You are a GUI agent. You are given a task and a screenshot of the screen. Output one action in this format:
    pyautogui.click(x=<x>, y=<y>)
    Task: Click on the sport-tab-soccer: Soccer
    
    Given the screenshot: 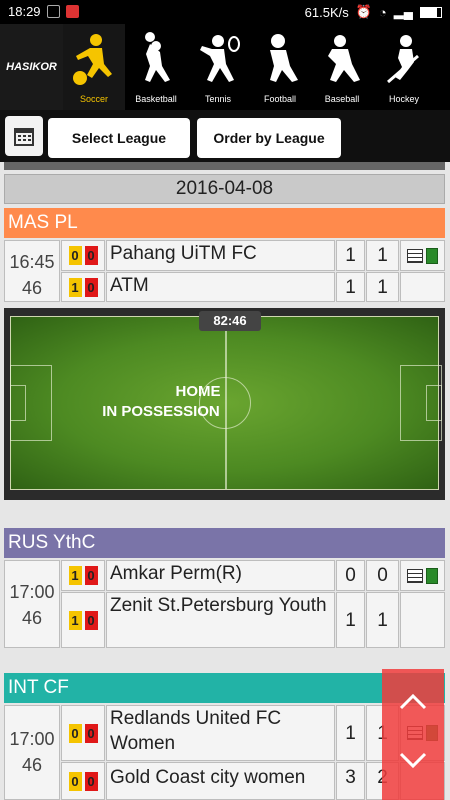 What is the action you would take?
    pyautogui.click(x=94, y=67)
    